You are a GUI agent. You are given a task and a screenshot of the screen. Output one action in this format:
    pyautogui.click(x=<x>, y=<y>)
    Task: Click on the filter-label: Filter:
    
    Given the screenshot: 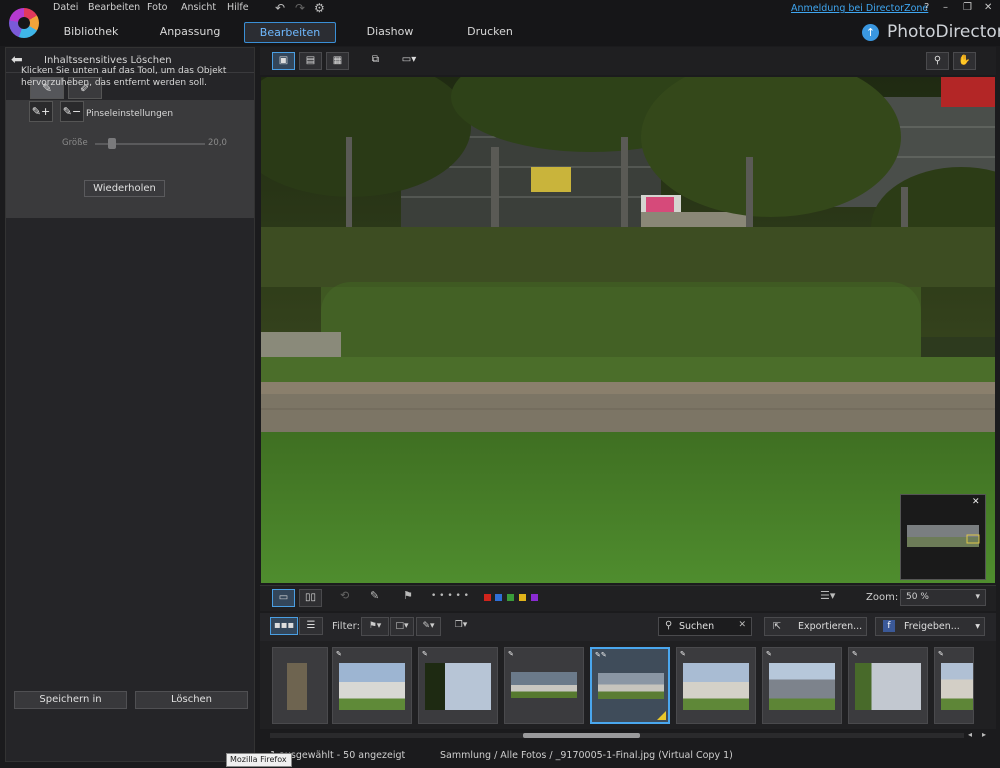 What is the action you would take?
    pyautogui.click(x=346, y=626)
    